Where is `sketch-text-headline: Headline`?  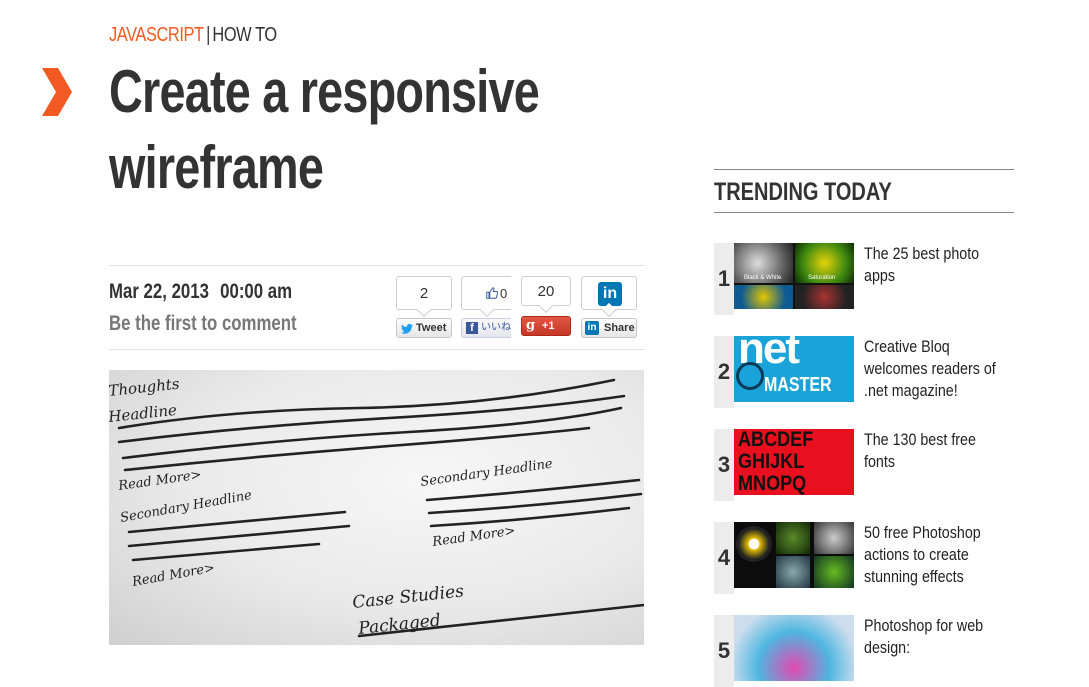 sketch-text-headline: Headline is located at coordinates (143, 413).